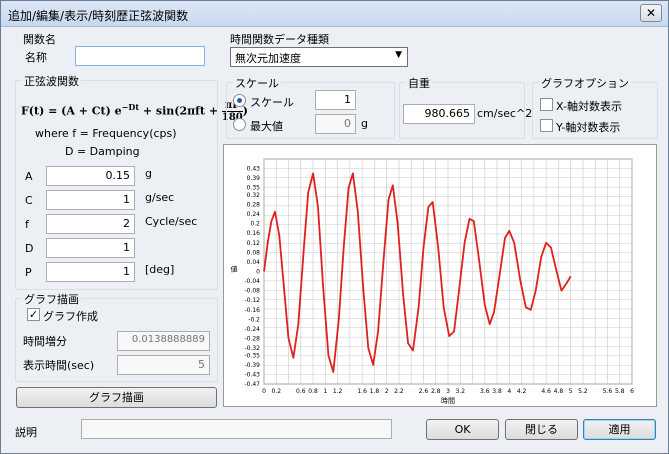 The width and height of the screenshot is (669, 454). Describe the element at coordinates (335, 124) in the screenshot. I see `max-input: 0` at that location.